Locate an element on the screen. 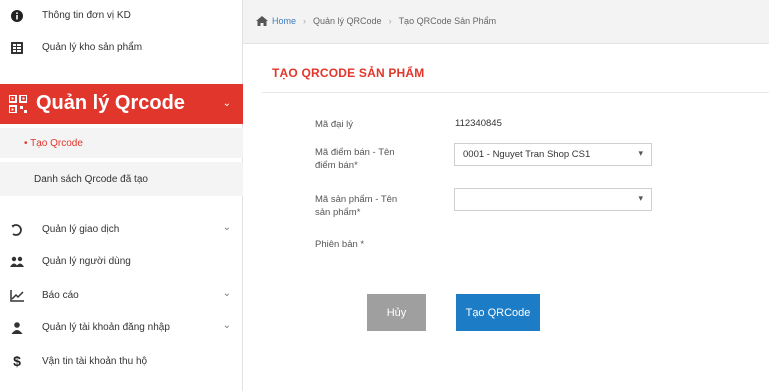 The image size is (769, 391). breadcrumb-current: Tạo QRCode Sản Phẩm is located at coordinates (447, 21).